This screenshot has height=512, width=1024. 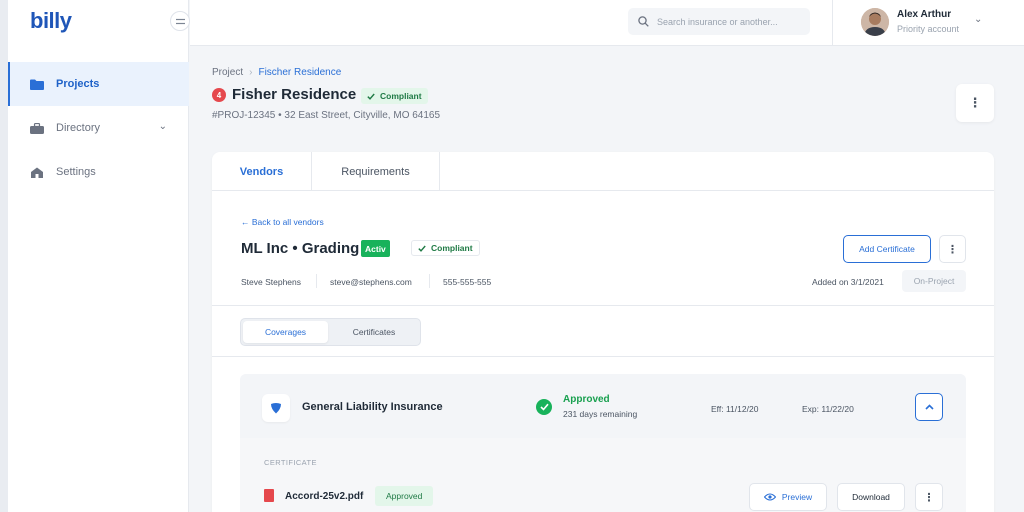 What do you see at coordinates (290, 462) in the screenshot?
I see `certificate-section-label: CERTIFICATE` at bounding box center [290, 462].